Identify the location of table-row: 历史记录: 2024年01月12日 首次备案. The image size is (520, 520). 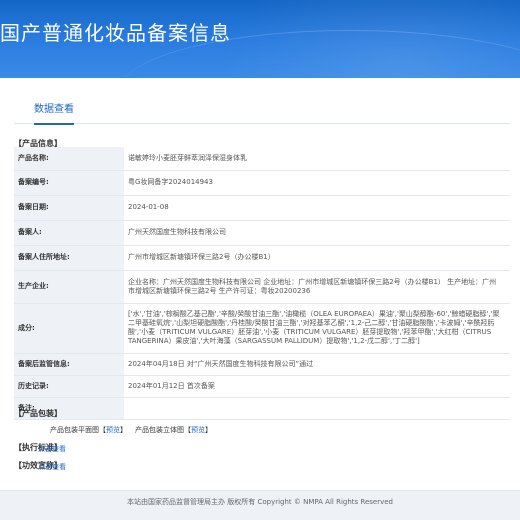
(262, 386).